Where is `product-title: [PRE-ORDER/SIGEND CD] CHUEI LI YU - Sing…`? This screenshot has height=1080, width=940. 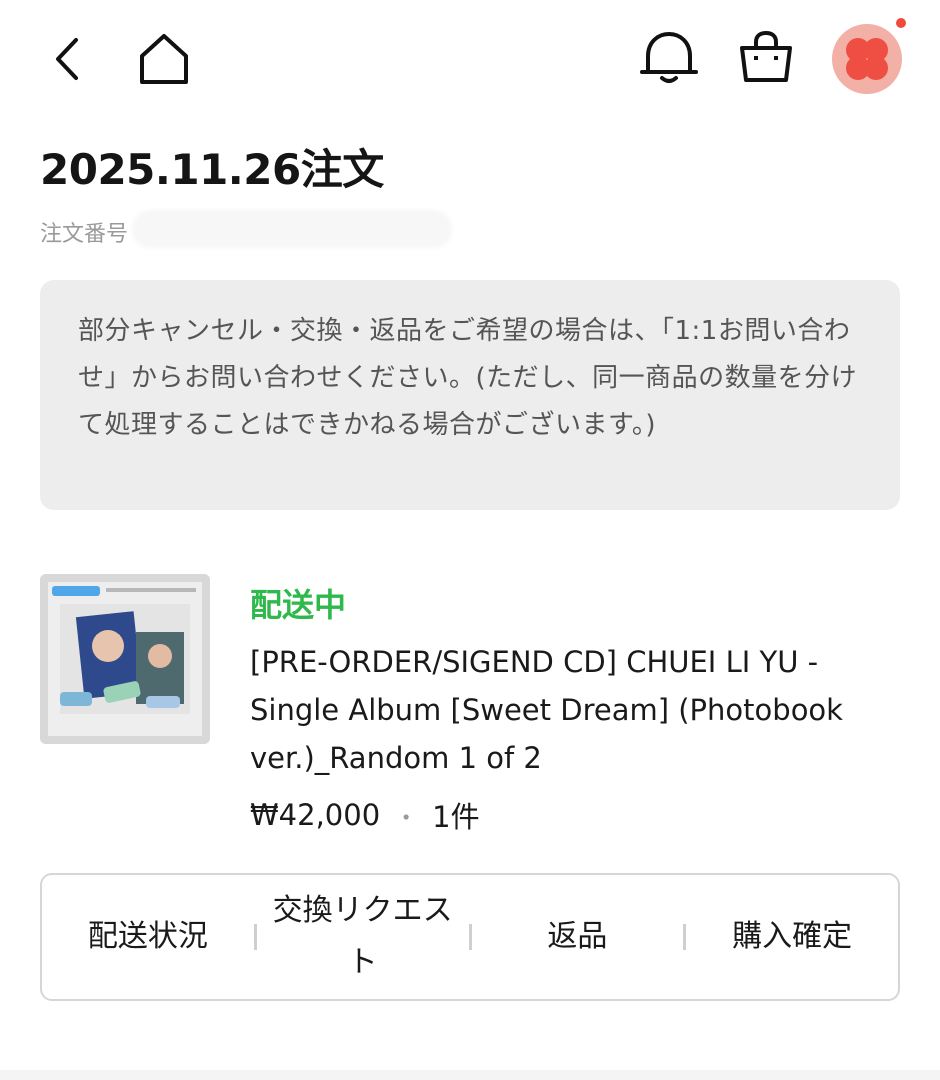 product-title: [PRE-ORDER/SIGEND CD] CHUEI LI YU - Sing… is located at coordinates (570, 710).